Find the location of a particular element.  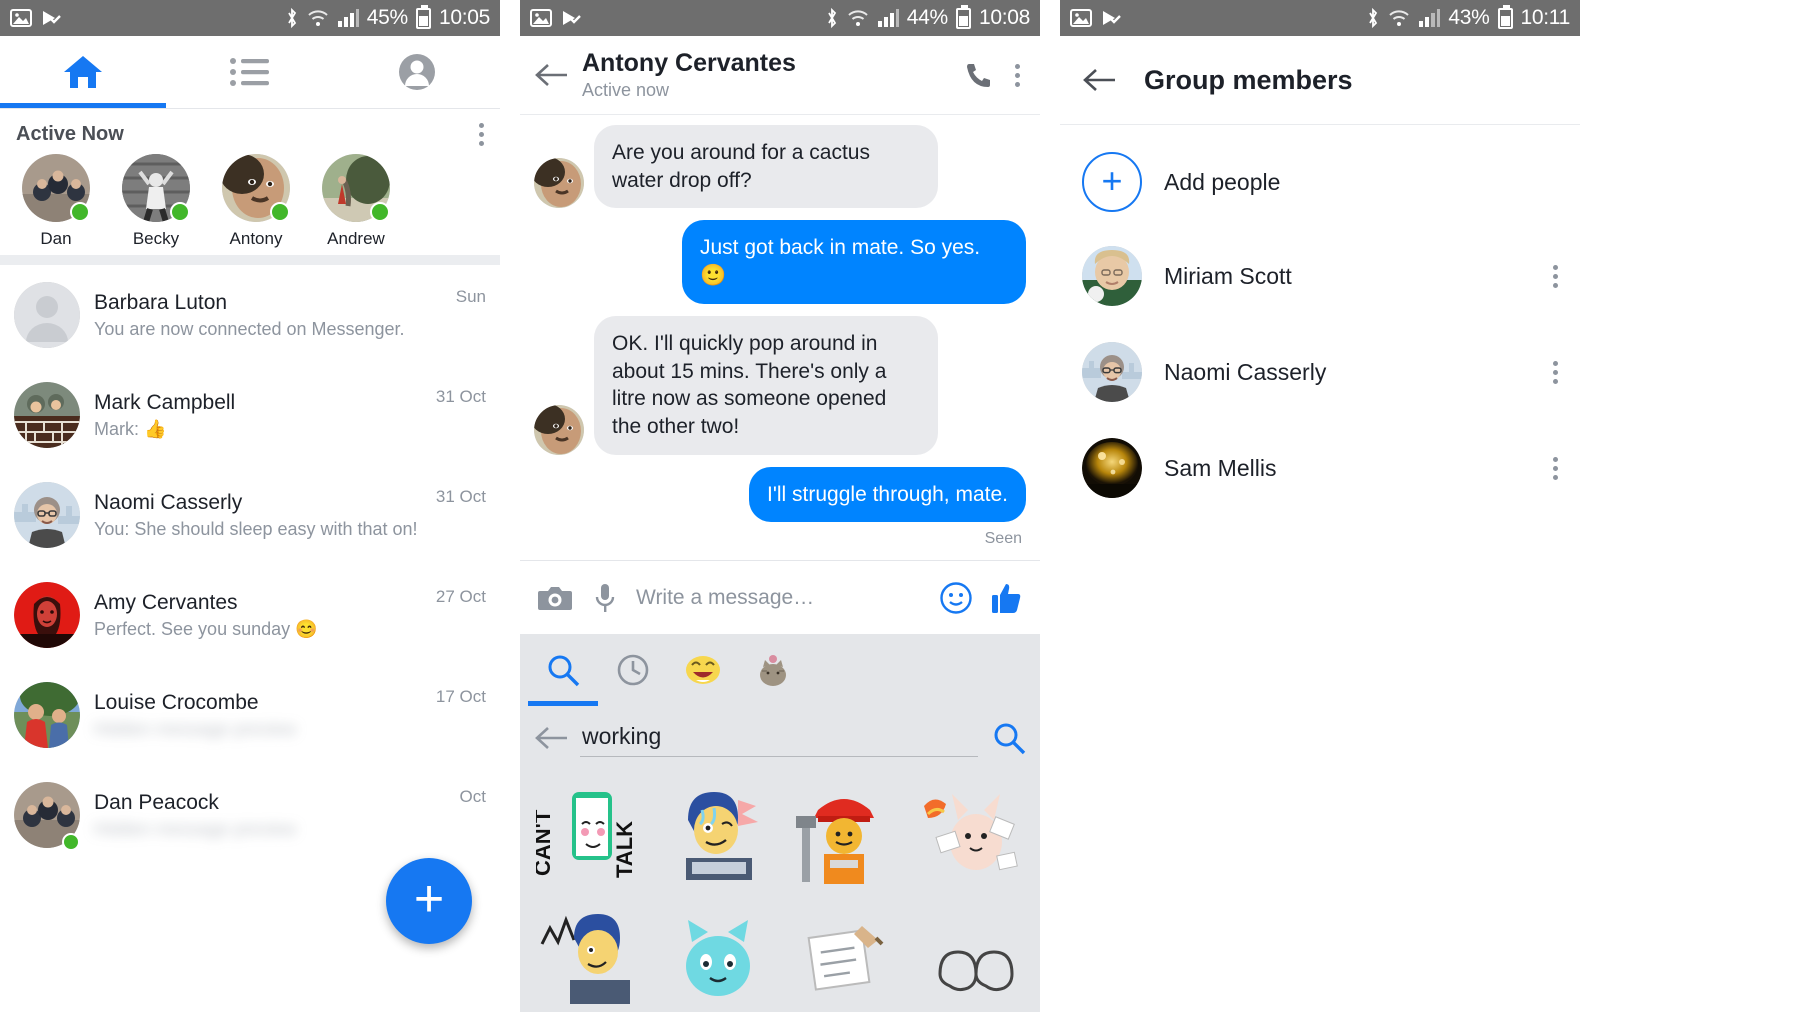

laughing-emoji-icon is located at coordinates (703, 670).